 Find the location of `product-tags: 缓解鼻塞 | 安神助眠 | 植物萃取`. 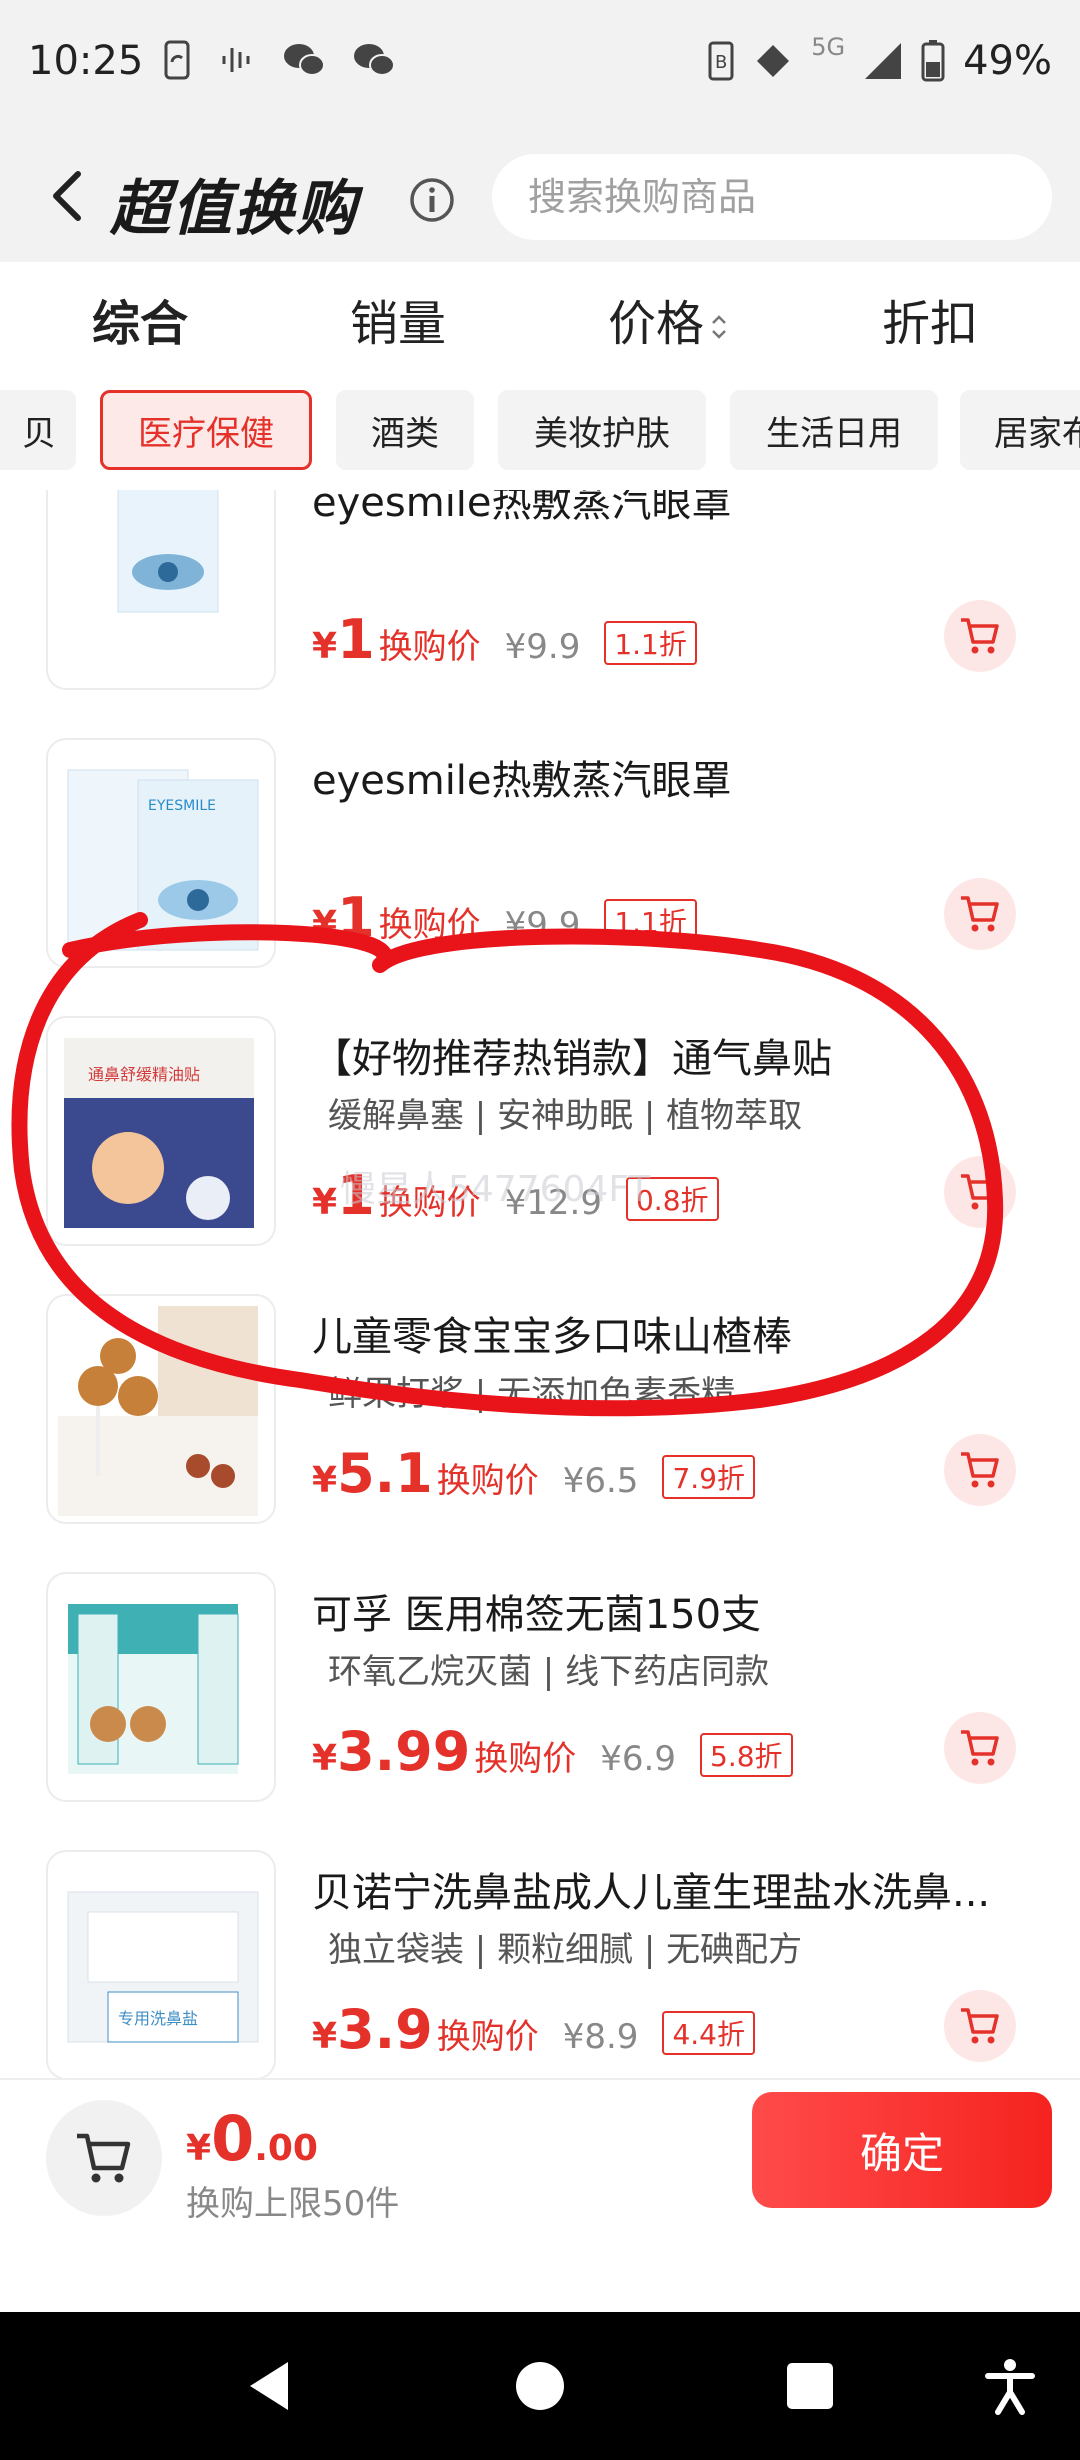

product-tags: 缓解鼻塞 | 安神助眠 | 植物萃取 is located at coordinates (565, 1116).